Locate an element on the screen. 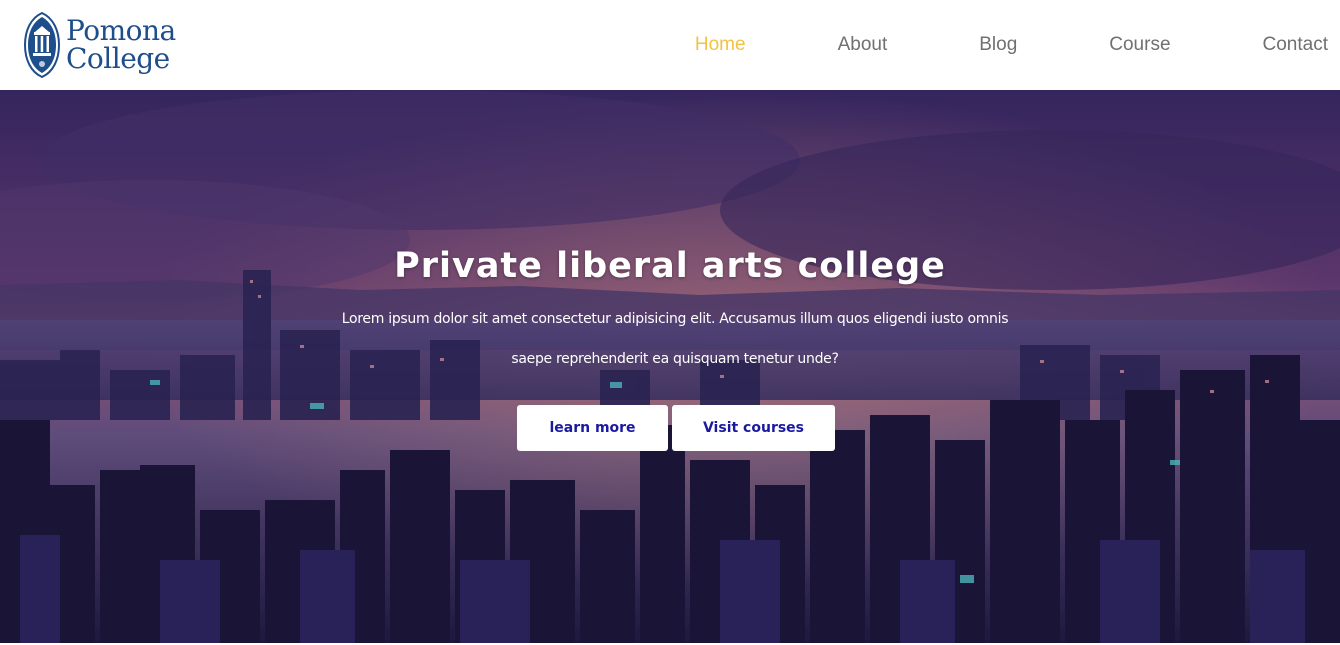 Image resolution: width=1340 pixels, height=645 pixels. college-seal-icon is located at coordinates (42, 45).